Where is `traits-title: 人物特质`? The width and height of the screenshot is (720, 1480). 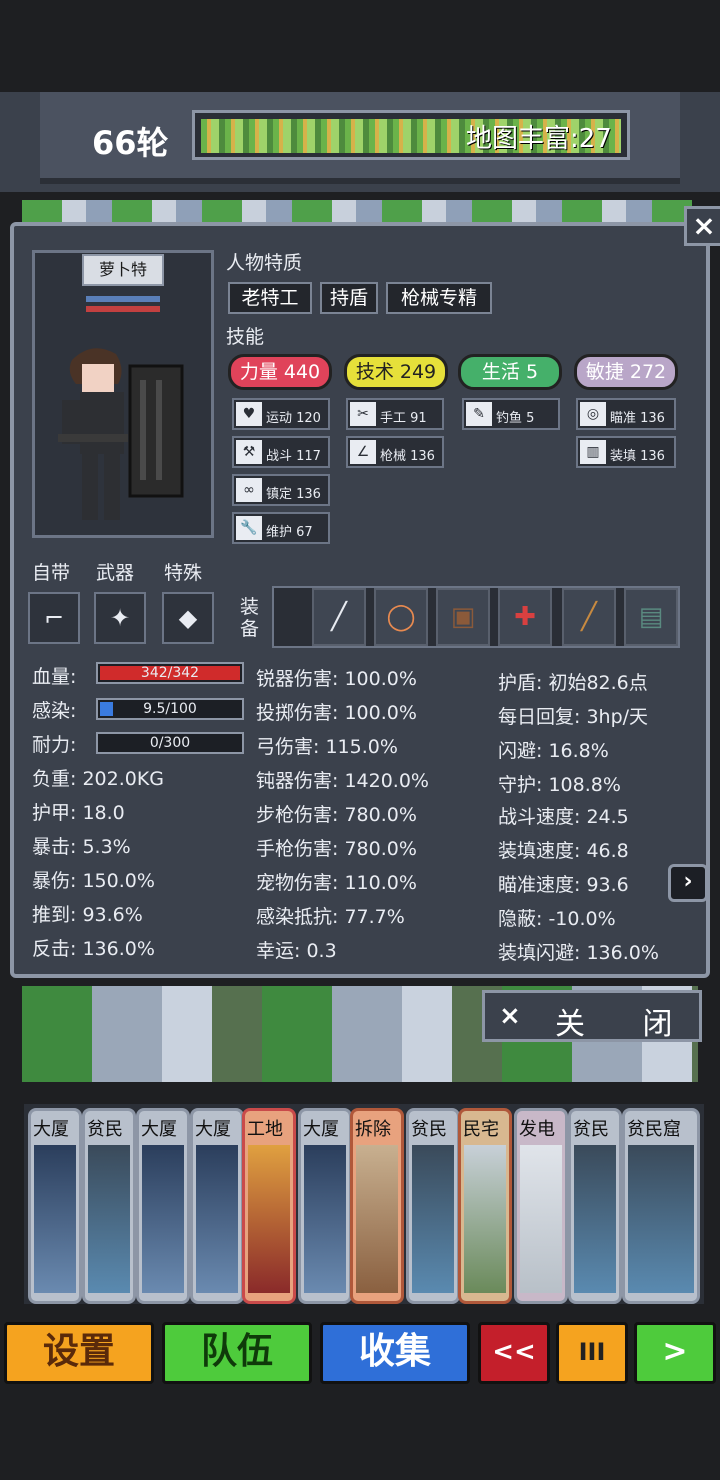 traits-title: 人物特质 is located at coordinates (264, 263).